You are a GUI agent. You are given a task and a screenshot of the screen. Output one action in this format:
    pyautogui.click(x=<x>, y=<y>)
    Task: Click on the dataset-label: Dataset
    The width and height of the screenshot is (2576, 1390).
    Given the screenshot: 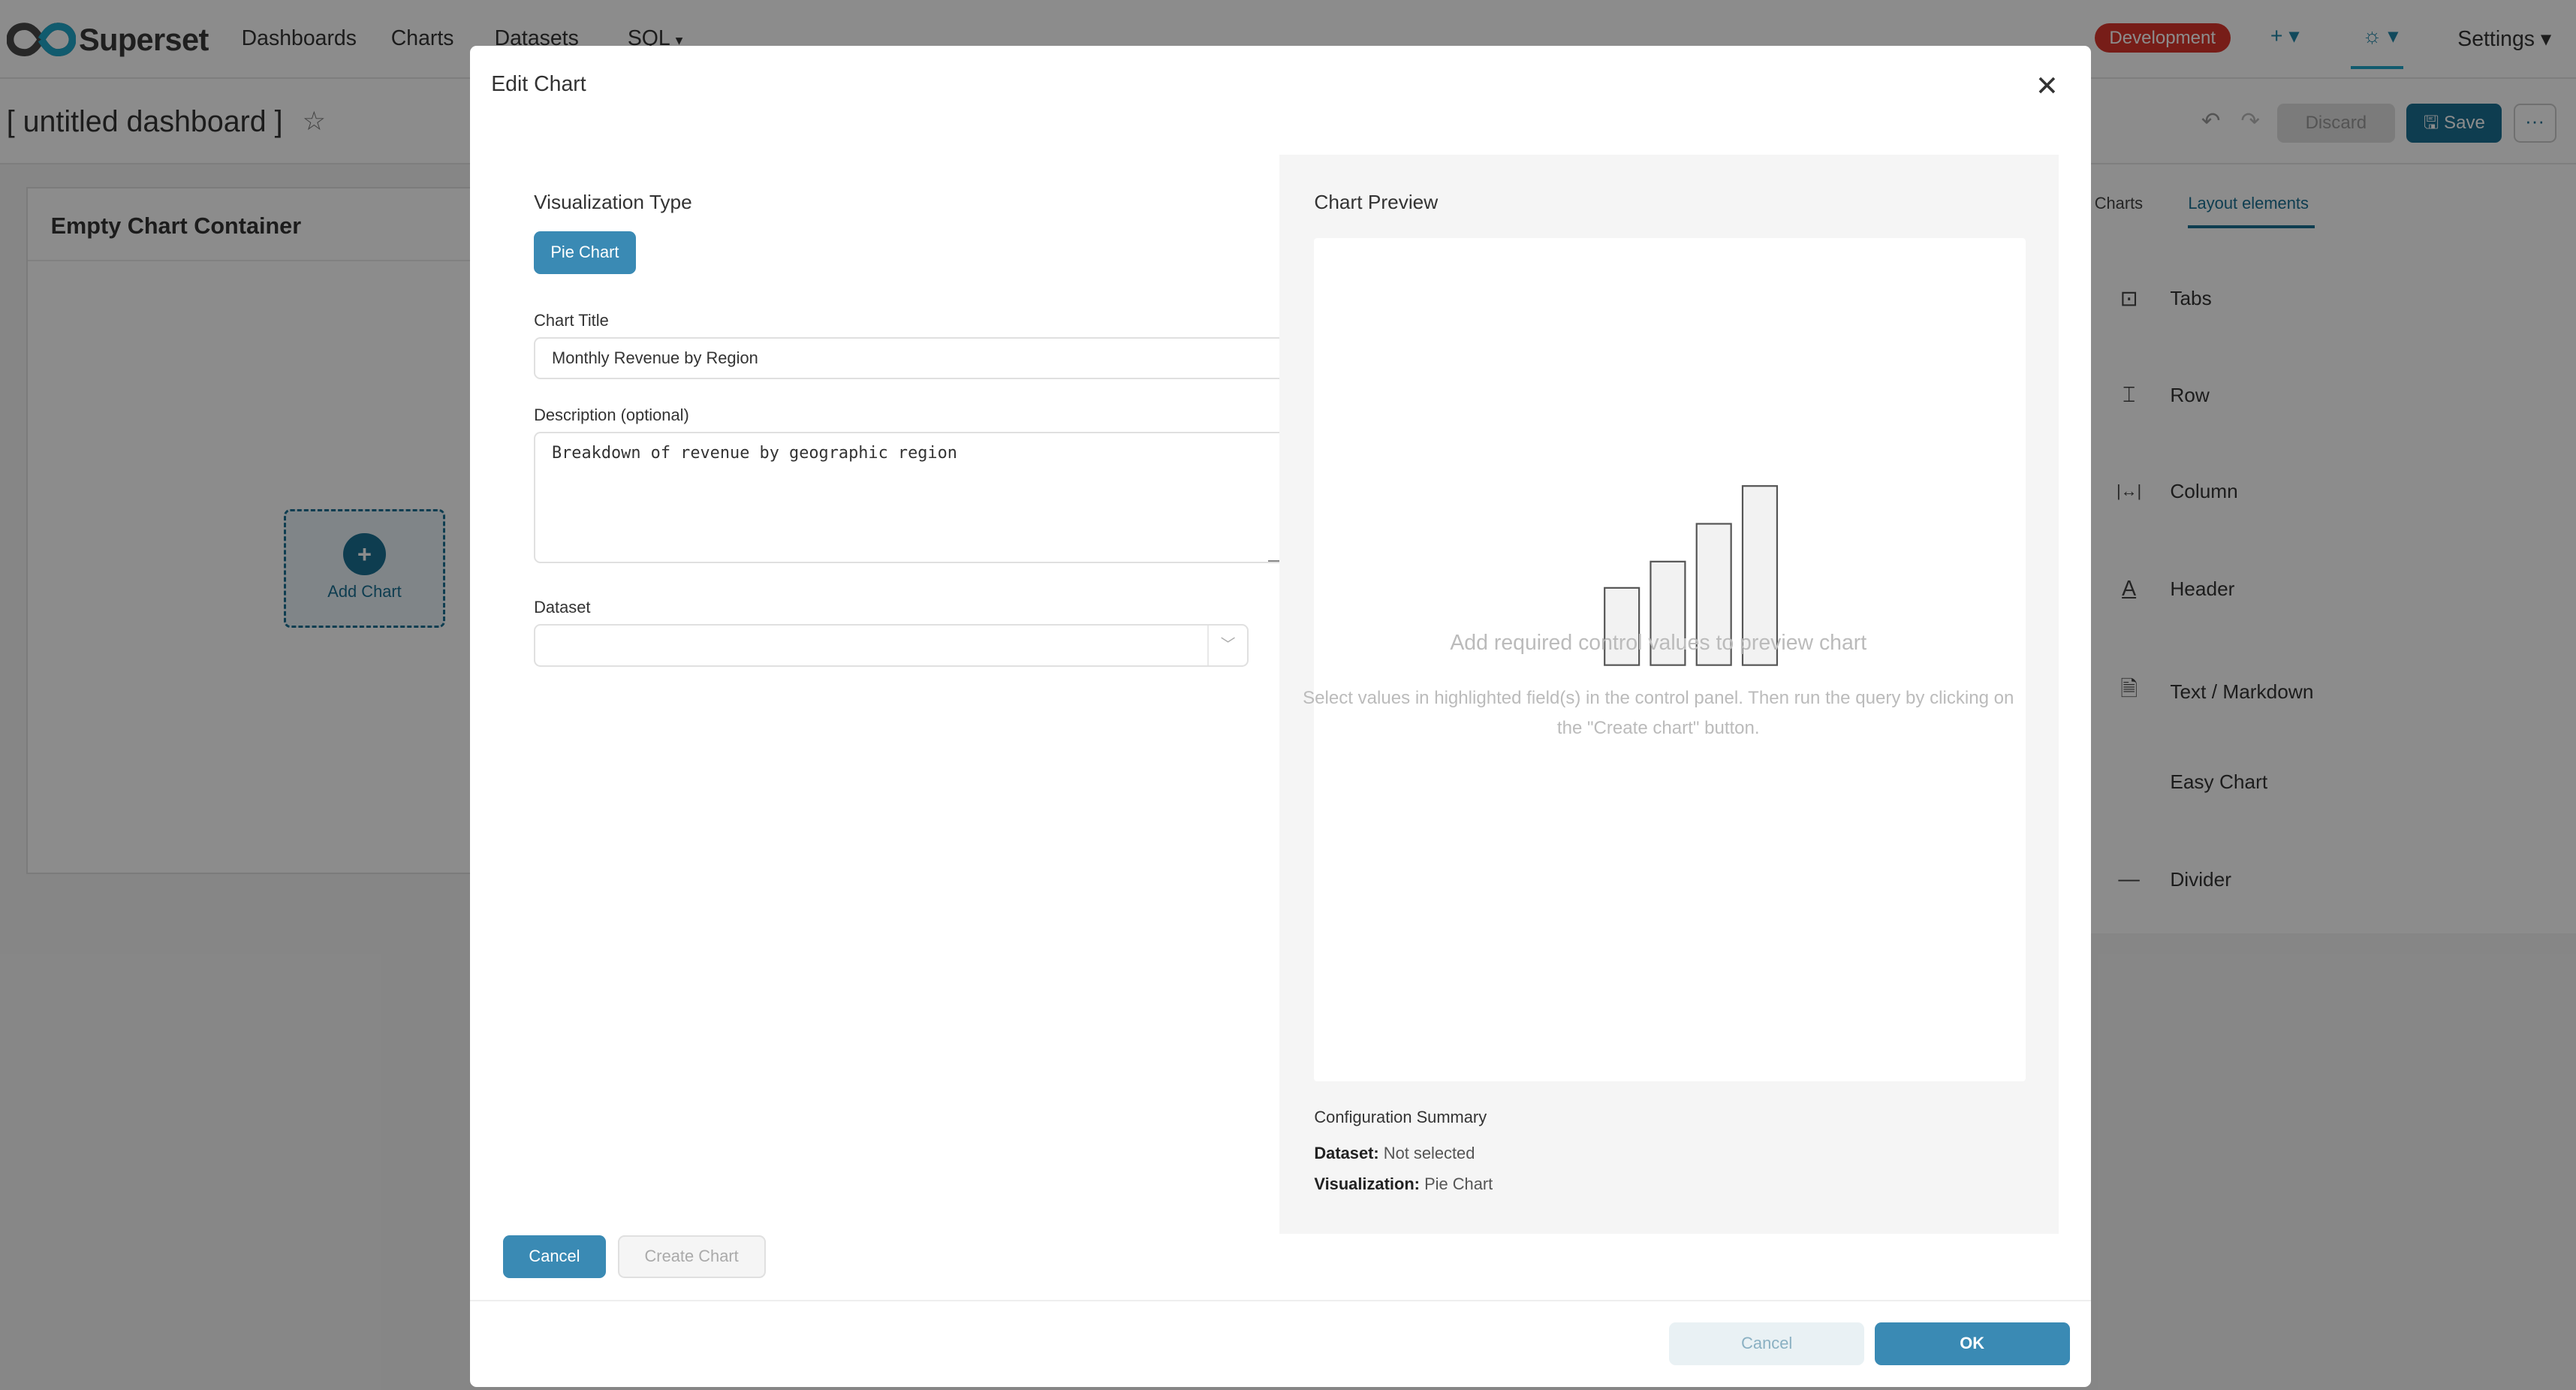 What is the action you would take?
    pyautogui.click(x=562, y=607)
    